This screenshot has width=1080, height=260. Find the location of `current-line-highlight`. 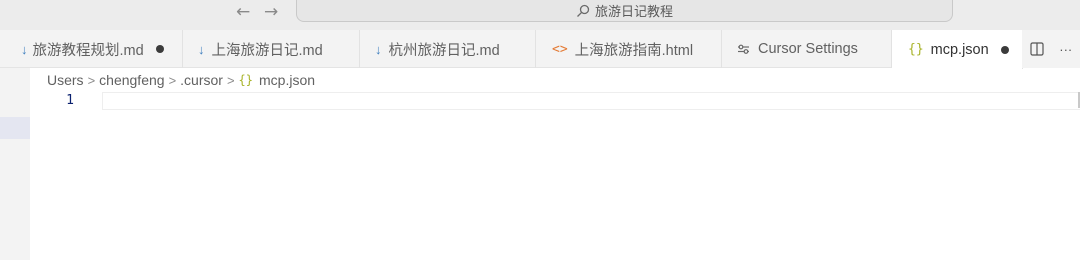

current-line-highlight is located at coordinates (591, 101).